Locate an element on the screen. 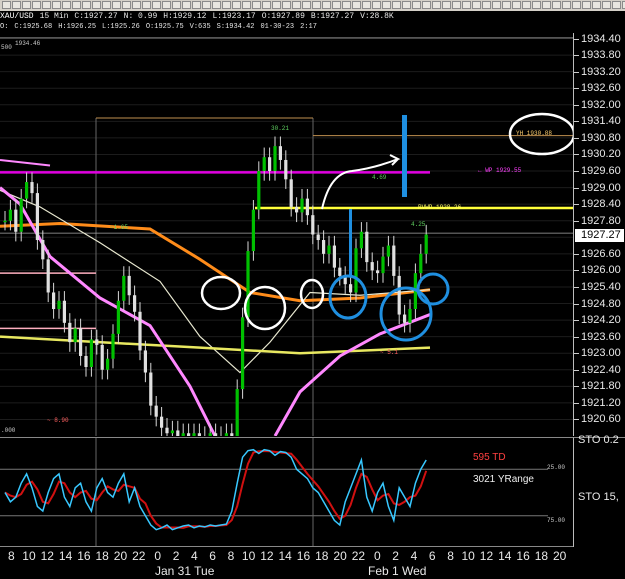  price-label: 1926.60 is located at coordinates (601, 253).